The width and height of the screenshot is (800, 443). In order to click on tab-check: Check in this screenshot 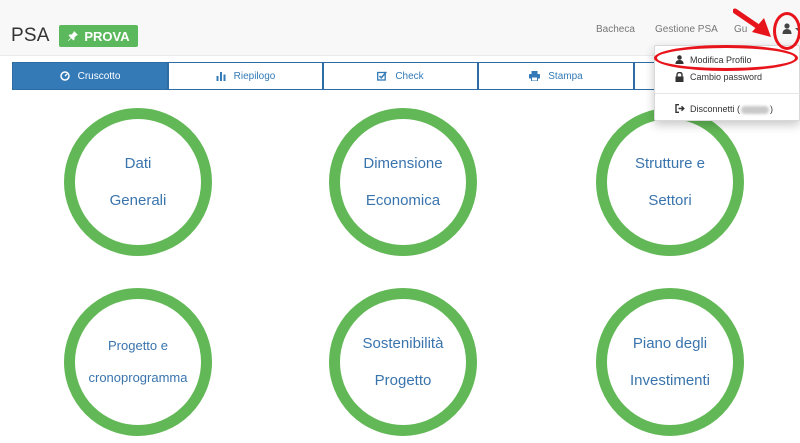, I will do `click(400, 76)`.